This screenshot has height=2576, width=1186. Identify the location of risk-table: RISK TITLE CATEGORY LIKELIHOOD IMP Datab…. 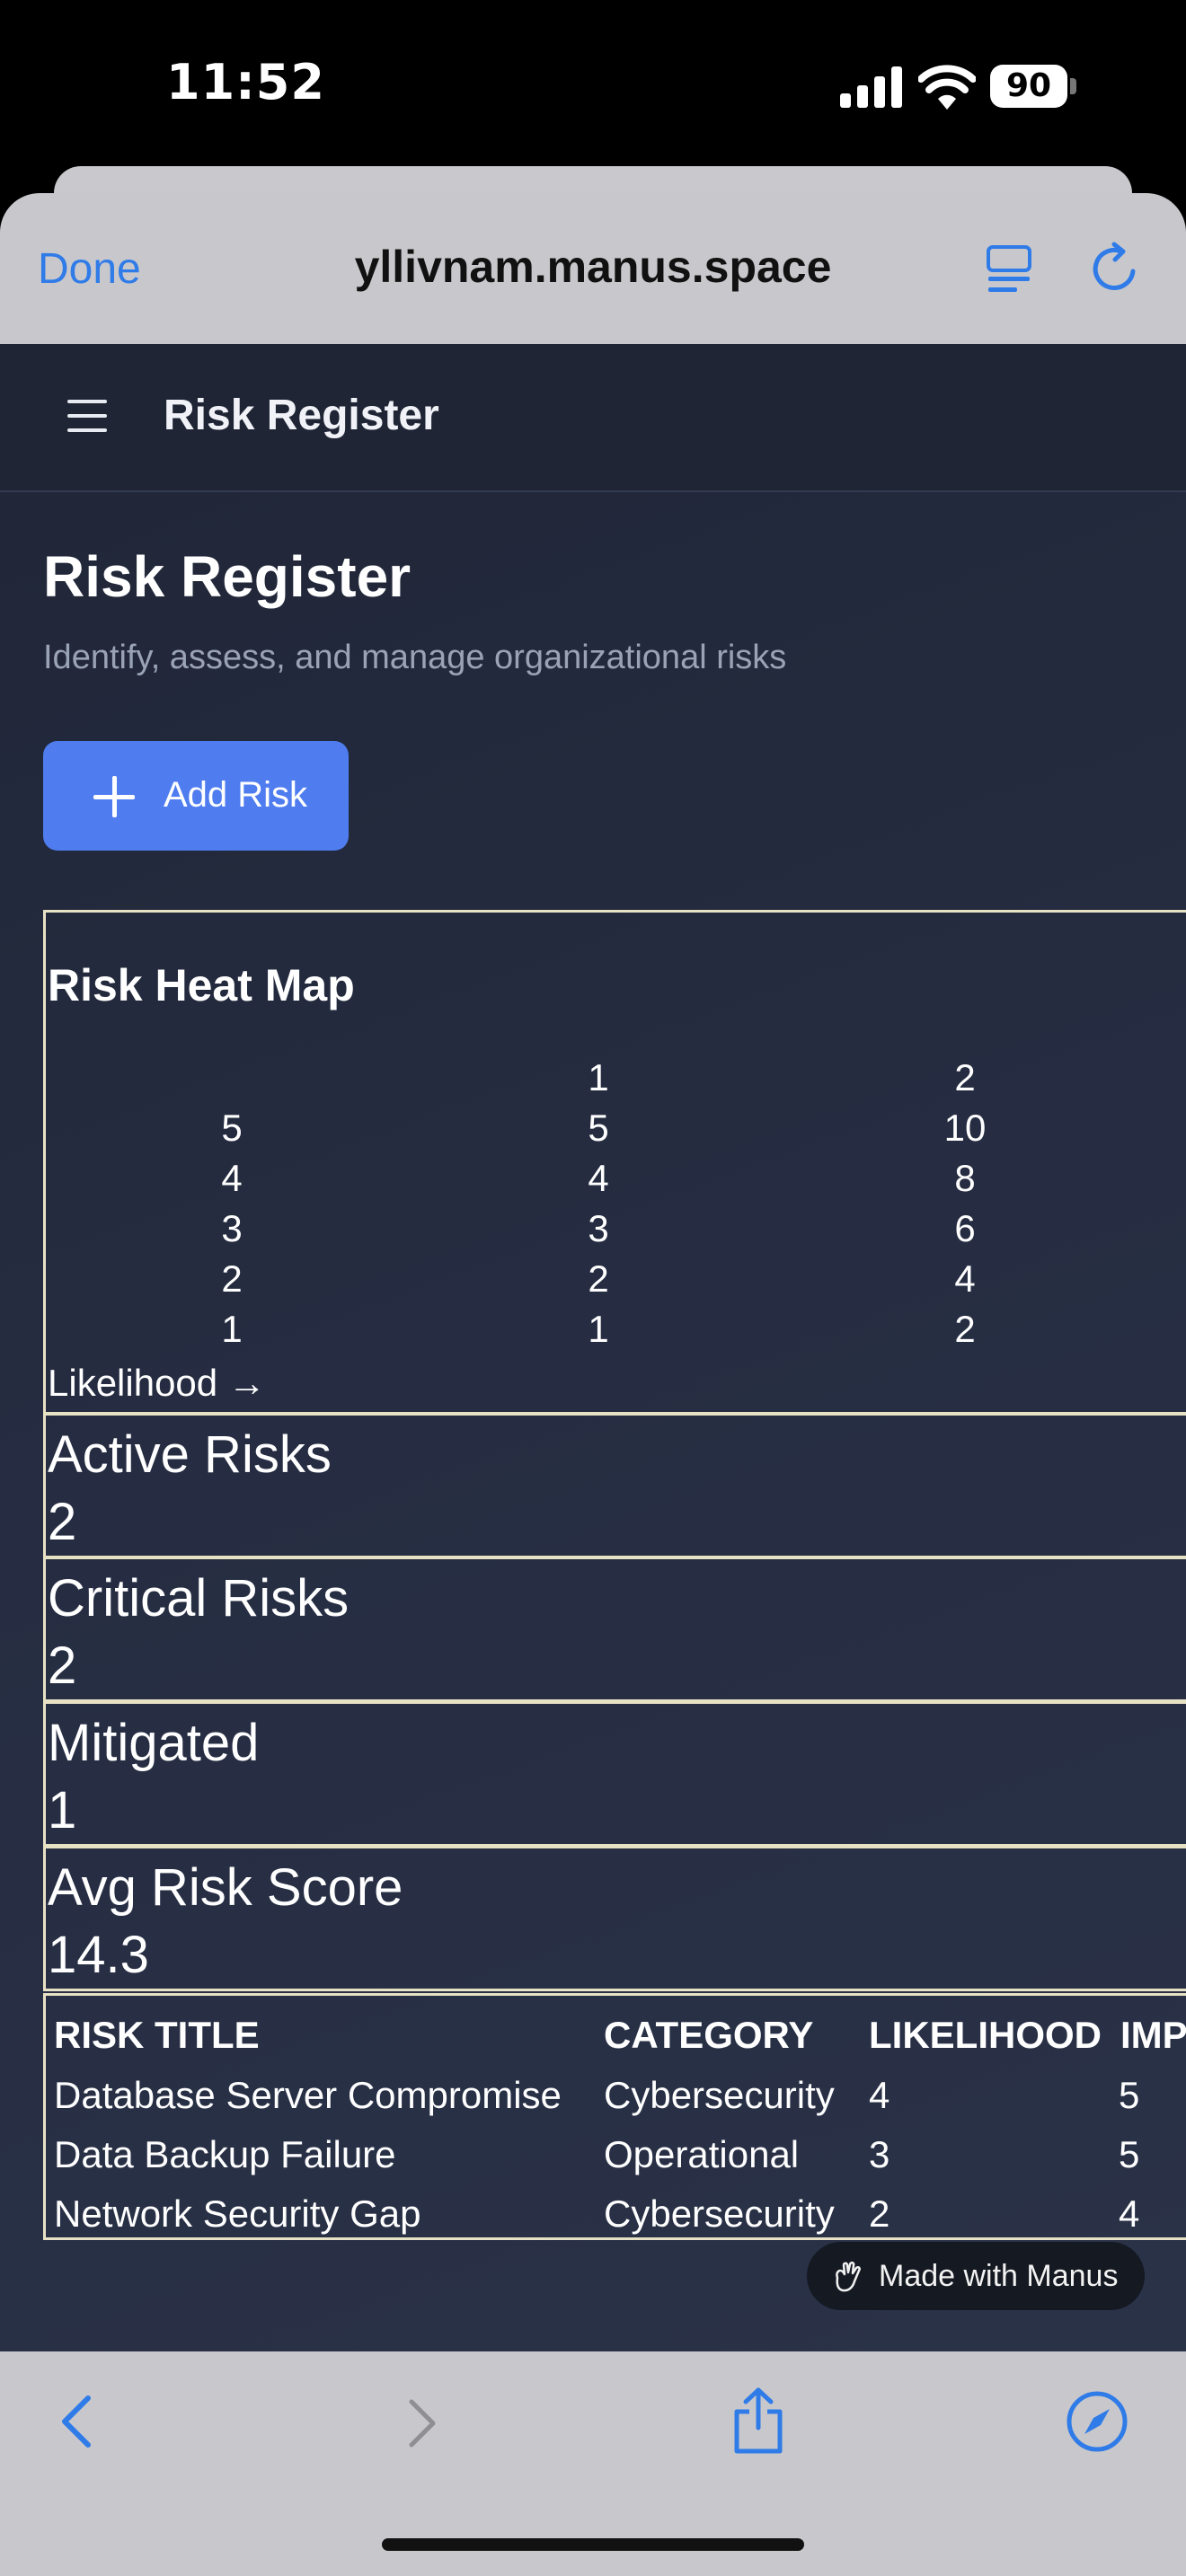
(614, 2116).